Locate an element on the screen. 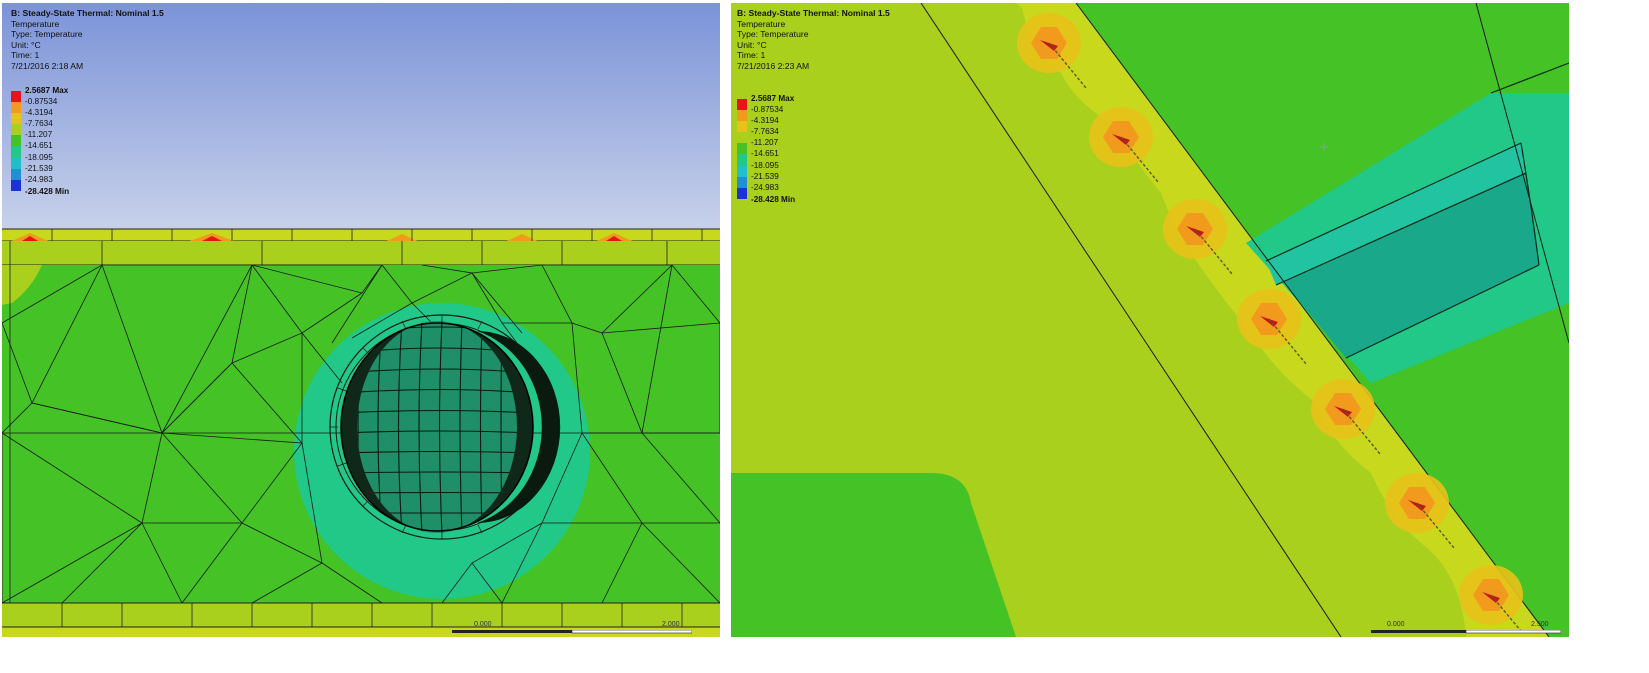  upper-band is located at coordinates (361, 253).